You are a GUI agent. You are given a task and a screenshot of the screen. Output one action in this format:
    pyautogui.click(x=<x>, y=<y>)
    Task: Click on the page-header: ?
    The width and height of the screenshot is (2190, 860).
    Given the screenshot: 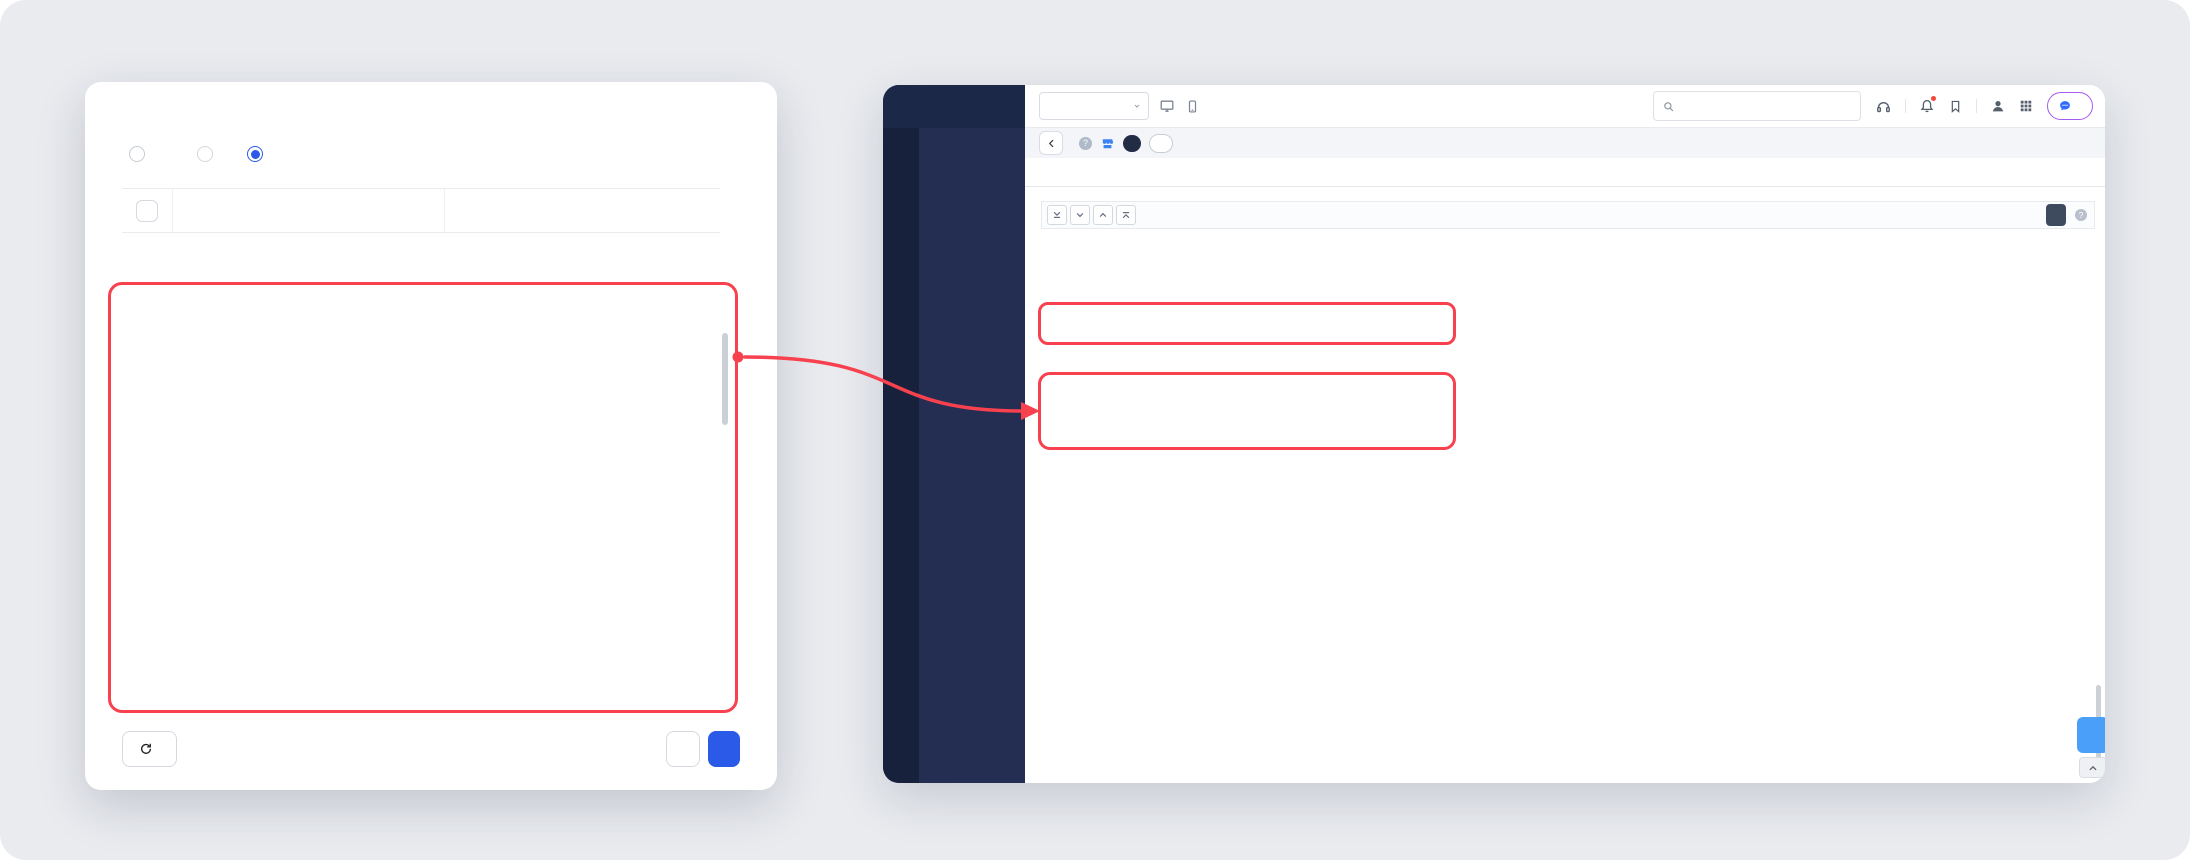 What is the action you would take?
    pyautogui.click(x=1565, y=143)
    